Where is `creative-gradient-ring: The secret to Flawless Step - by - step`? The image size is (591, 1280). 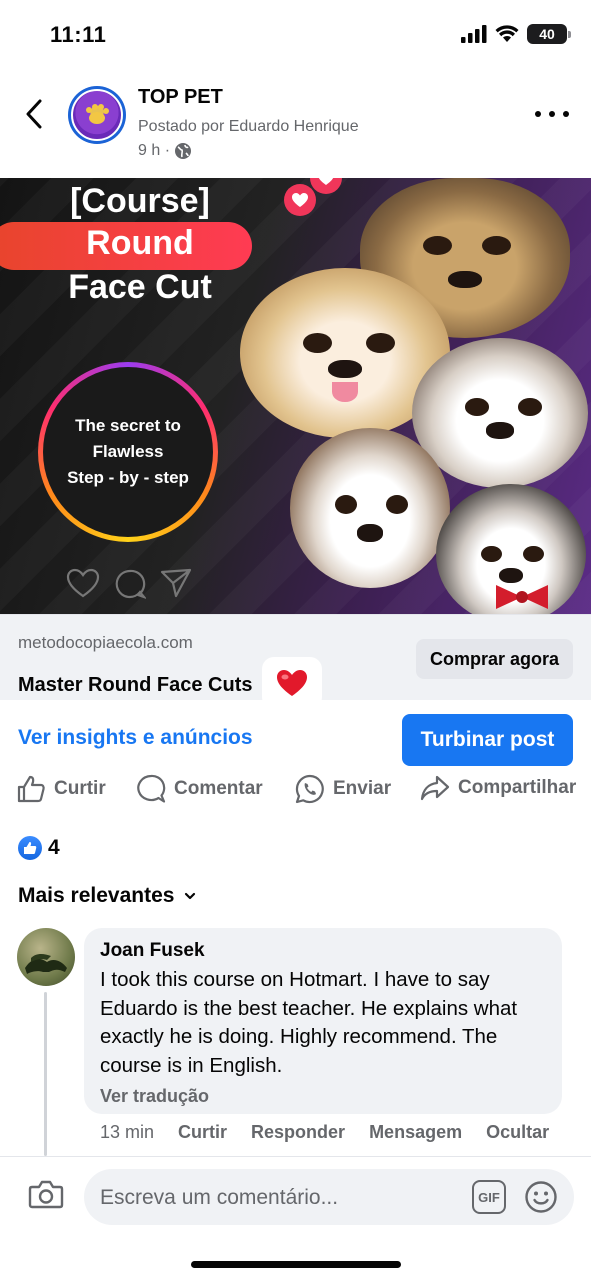
creative-gradient-ring: The secret to Flawless Step - by - step is located at coordinates (128, 452).